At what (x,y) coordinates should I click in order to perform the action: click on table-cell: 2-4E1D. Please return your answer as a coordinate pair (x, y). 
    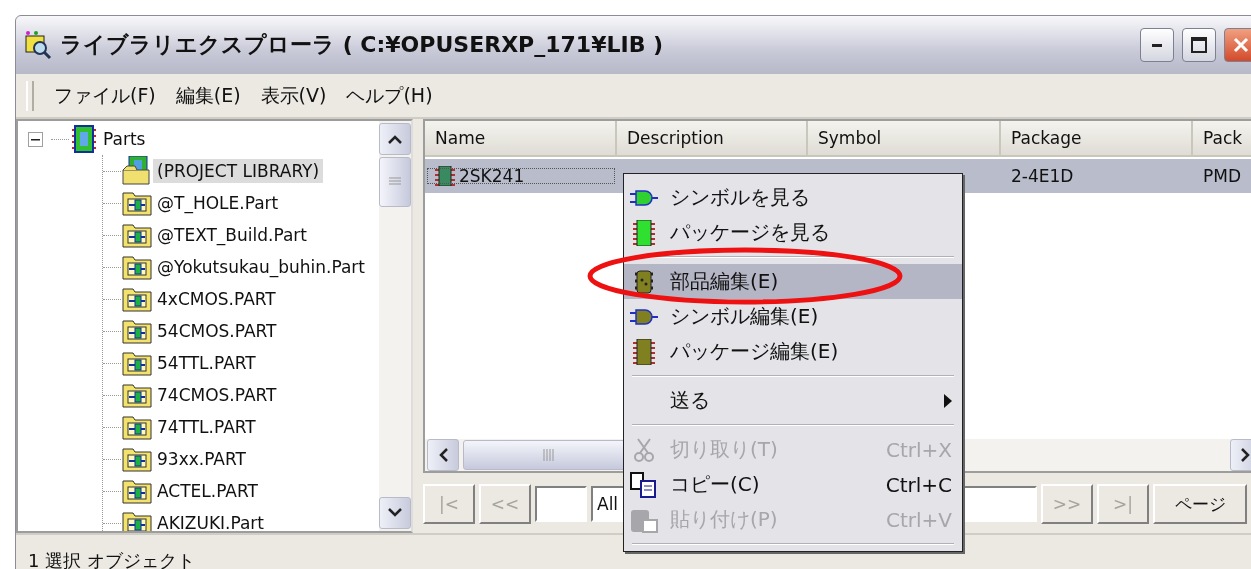
    Looking at the image, I should click on (1042, 176).